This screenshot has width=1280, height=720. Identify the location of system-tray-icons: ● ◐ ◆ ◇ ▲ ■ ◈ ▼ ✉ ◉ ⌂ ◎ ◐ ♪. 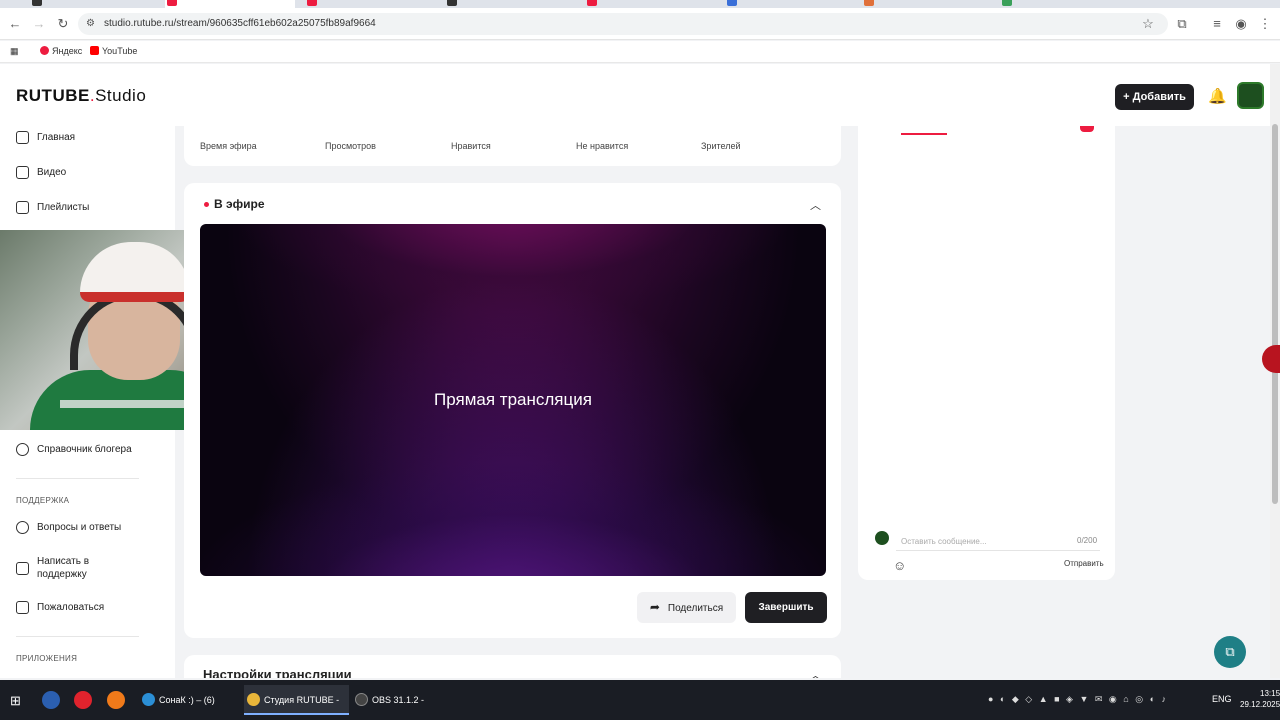
(1078, 699).